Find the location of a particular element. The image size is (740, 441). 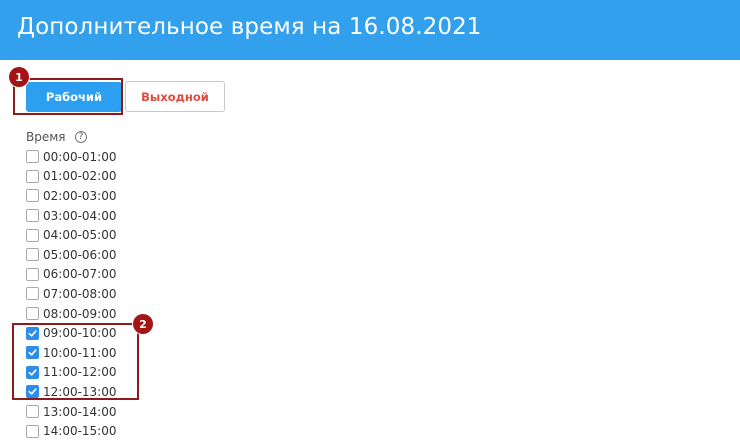

time-slot-label: 00:00-01:00 is located at coordinates (80, 156).